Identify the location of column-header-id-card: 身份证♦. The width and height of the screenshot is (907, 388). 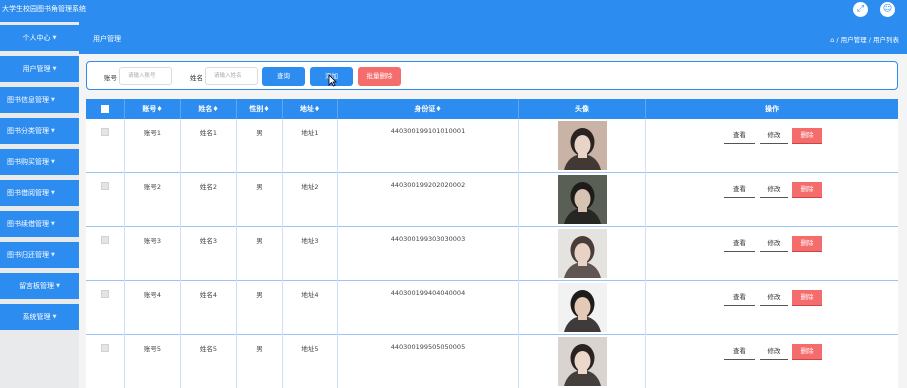
(428, 109).